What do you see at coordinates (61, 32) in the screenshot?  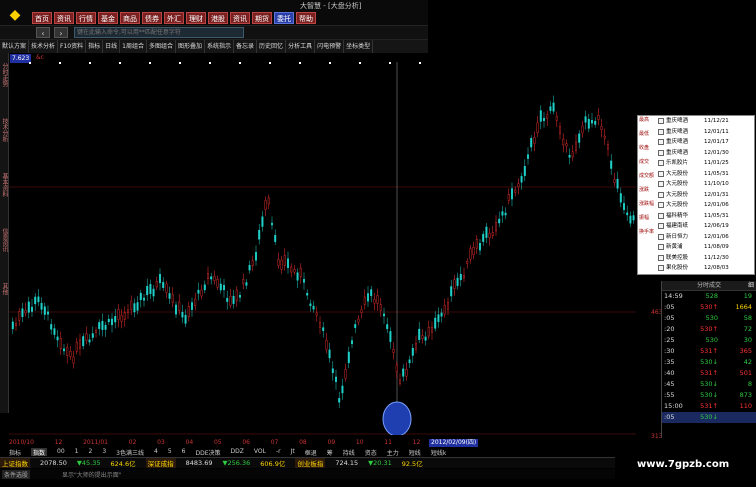 I see `forward-button: ›` at bounding box center [61, 32].